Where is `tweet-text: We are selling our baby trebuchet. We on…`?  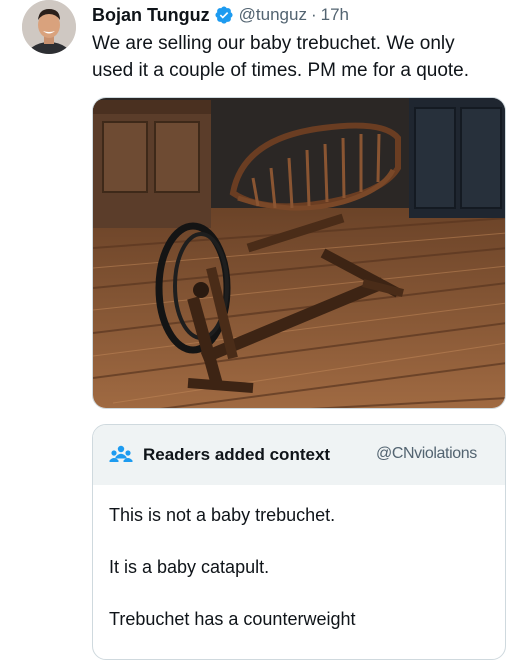
tweet-text: We are selling our baby trebuchet. We on… is located at coordinates (281, 57).